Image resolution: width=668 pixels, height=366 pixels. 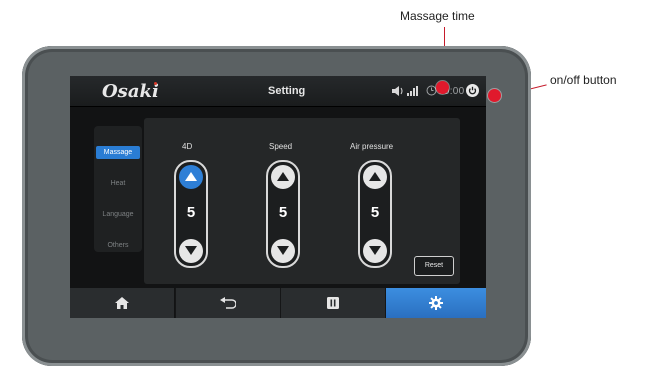 I want to click on speed-stepper: 5, so click(x=283, y=214).